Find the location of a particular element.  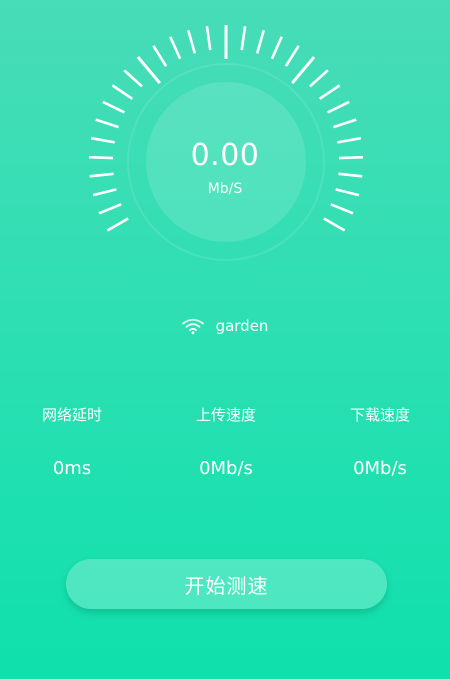

start-button-label: 开始测速 is located at coordinates (226, 585).